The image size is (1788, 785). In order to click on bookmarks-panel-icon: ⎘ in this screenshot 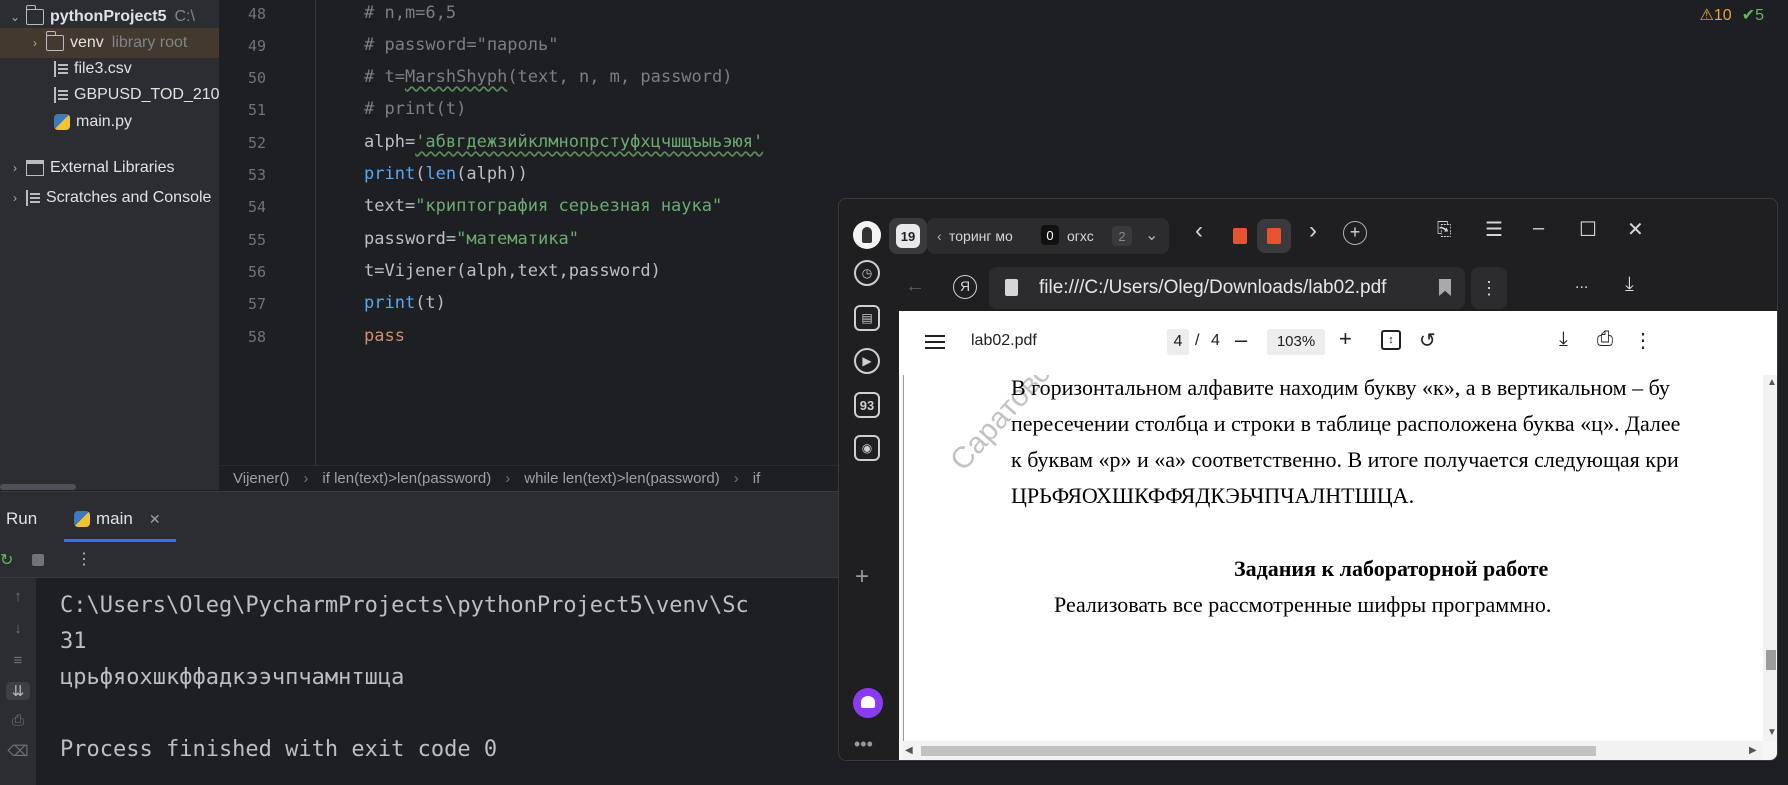, I will do `click(1444, 229)`.